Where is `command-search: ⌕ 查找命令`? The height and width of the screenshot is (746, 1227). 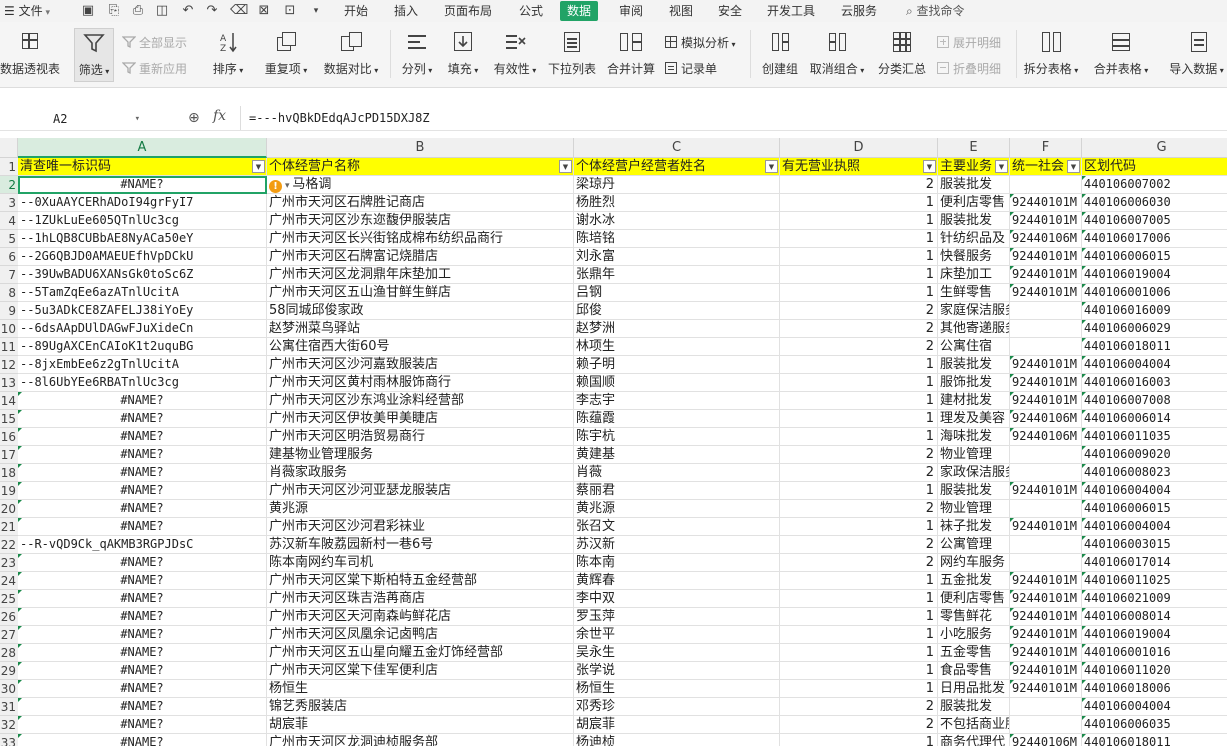
command-search: ⌕ 查找命令 is located at coordinates (935, 11).